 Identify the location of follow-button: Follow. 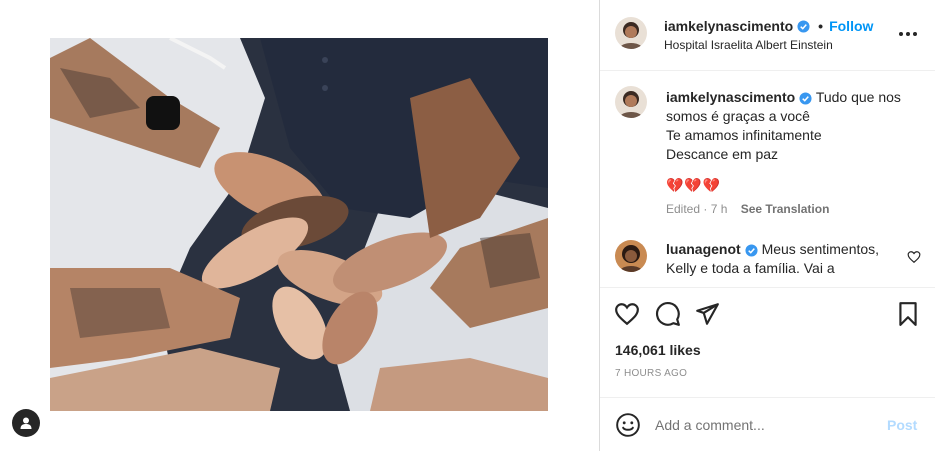
(851, 26).